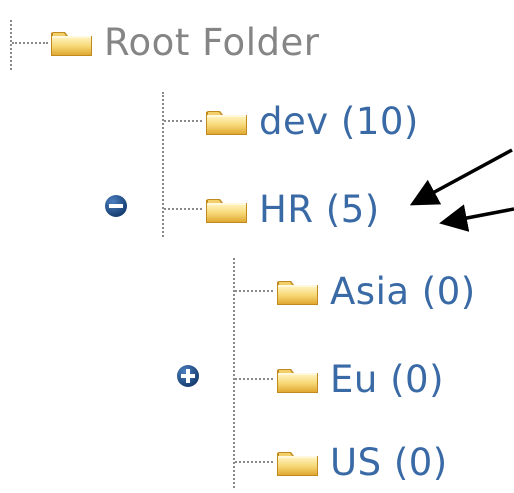 The image size is (514, 493). Describe the element at coordinates (387, 379) in the screenshot. I see `tree-node-label: Eu (0)` at that location.